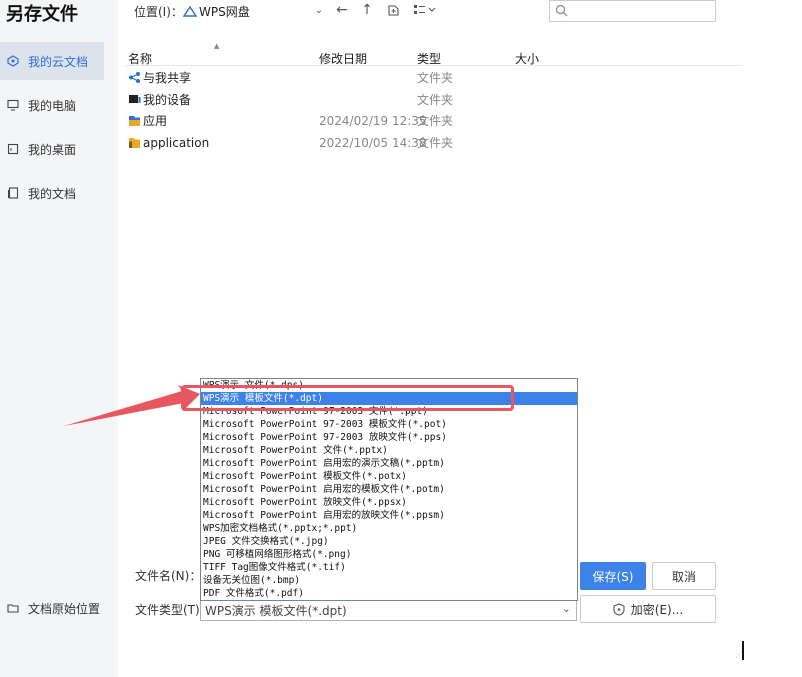 Image resolution: width=802 pixels, height=677 pixels. What do you see at coordinates (347, 398) in the screenshot?
I see `annotation-highlight-box` at bounding box center [347, 398].